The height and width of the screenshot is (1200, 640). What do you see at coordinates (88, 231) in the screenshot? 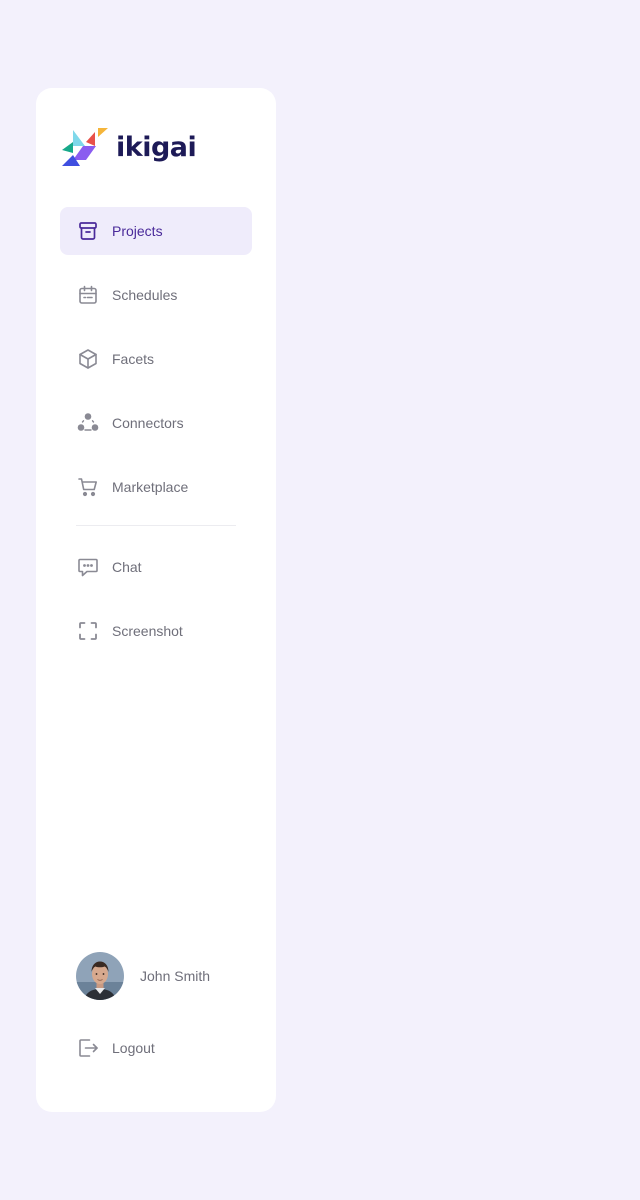
I see `archive-box-icon` at bounding box center [88, 231].